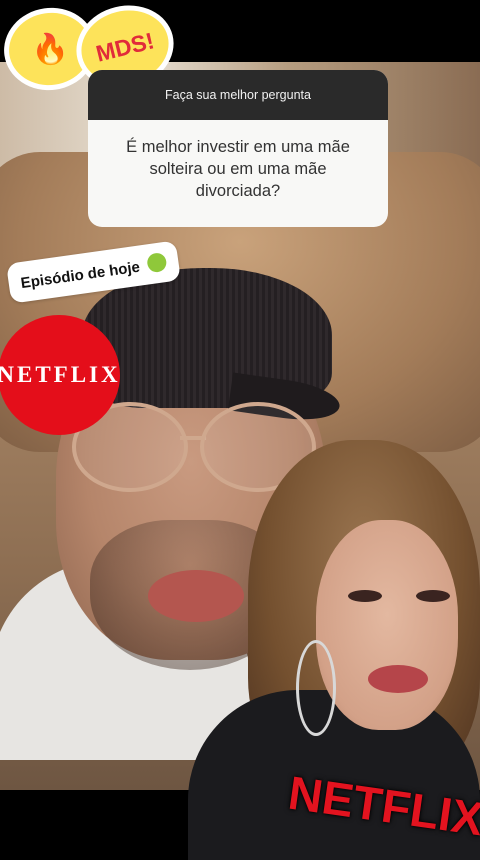 Image resolution: width=480 pixels, height=860 pixels. Describe the element at coordinates (80, 275) in the screenshot. I see `episode-label-text: Episódio de hoje` at that location.